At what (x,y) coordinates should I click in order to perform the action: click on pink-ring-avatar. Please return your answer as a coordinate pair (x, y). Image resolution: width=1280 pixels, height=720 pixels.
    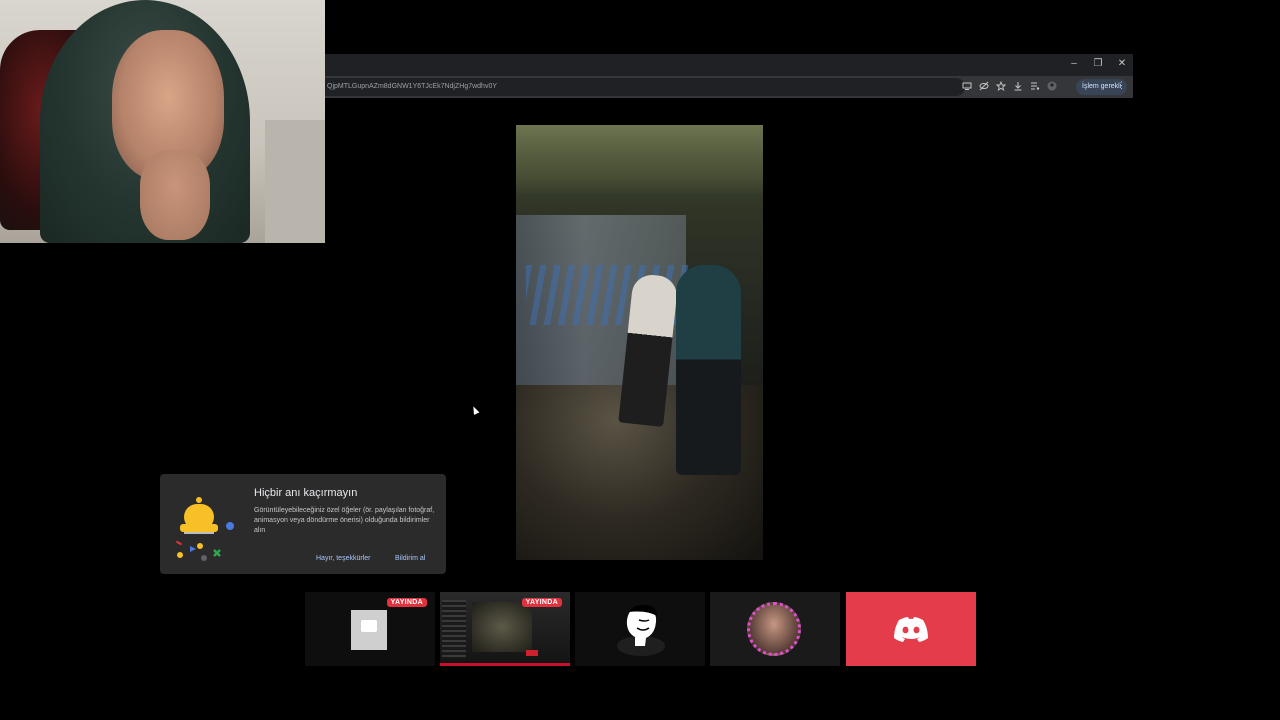
    Looking at the image, I should click on (774, 629).